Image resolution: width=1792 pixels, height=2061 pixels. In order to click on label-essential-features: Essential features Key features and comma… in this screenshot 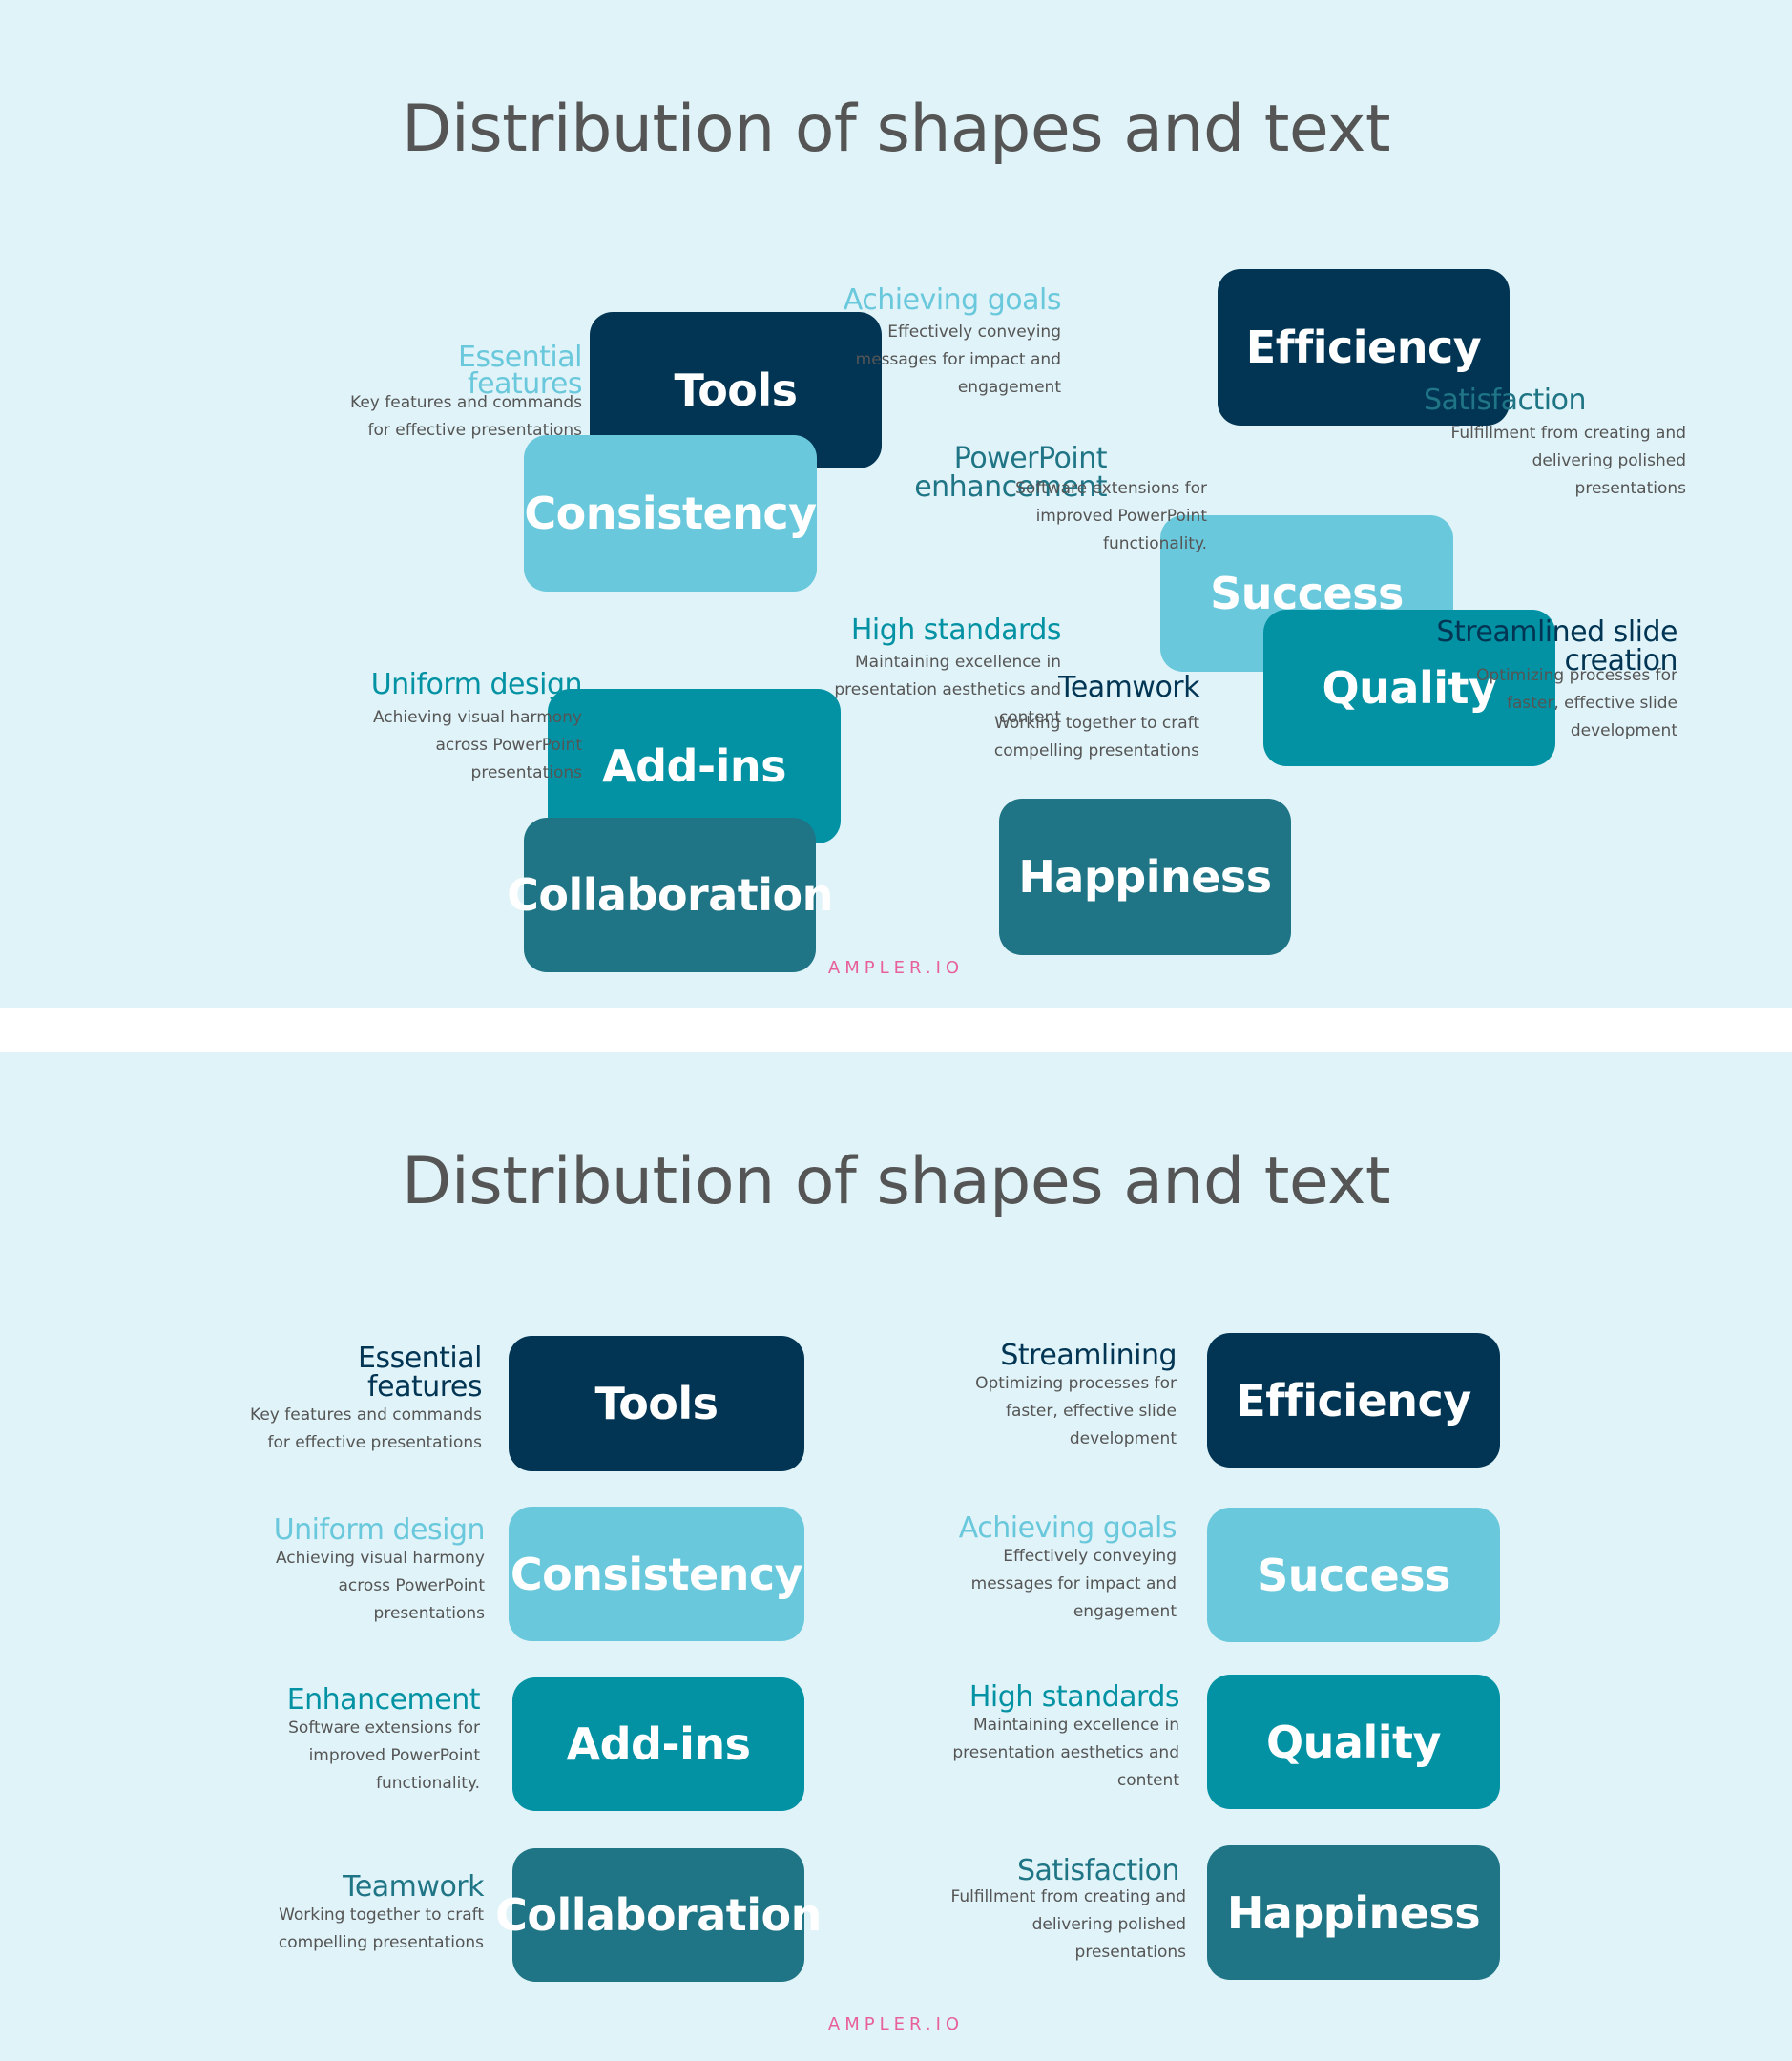, I will do `click(366, 1401)`.